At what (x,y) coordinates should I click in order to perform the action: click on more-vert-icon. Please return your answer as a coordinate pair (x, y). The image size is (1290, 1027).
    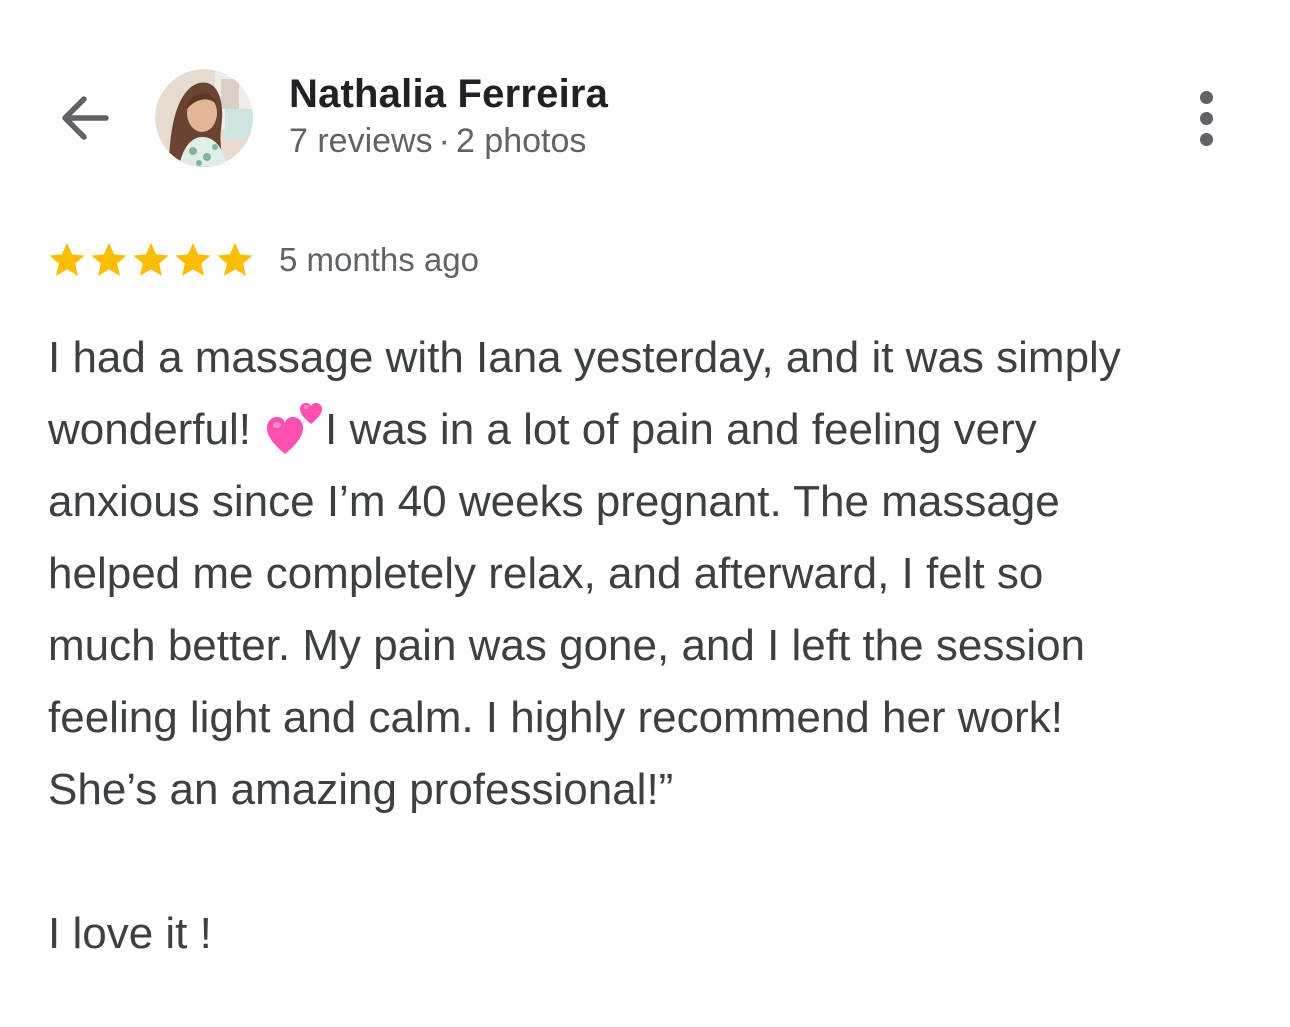
    Looking at the image, I should click on (1206, 97).